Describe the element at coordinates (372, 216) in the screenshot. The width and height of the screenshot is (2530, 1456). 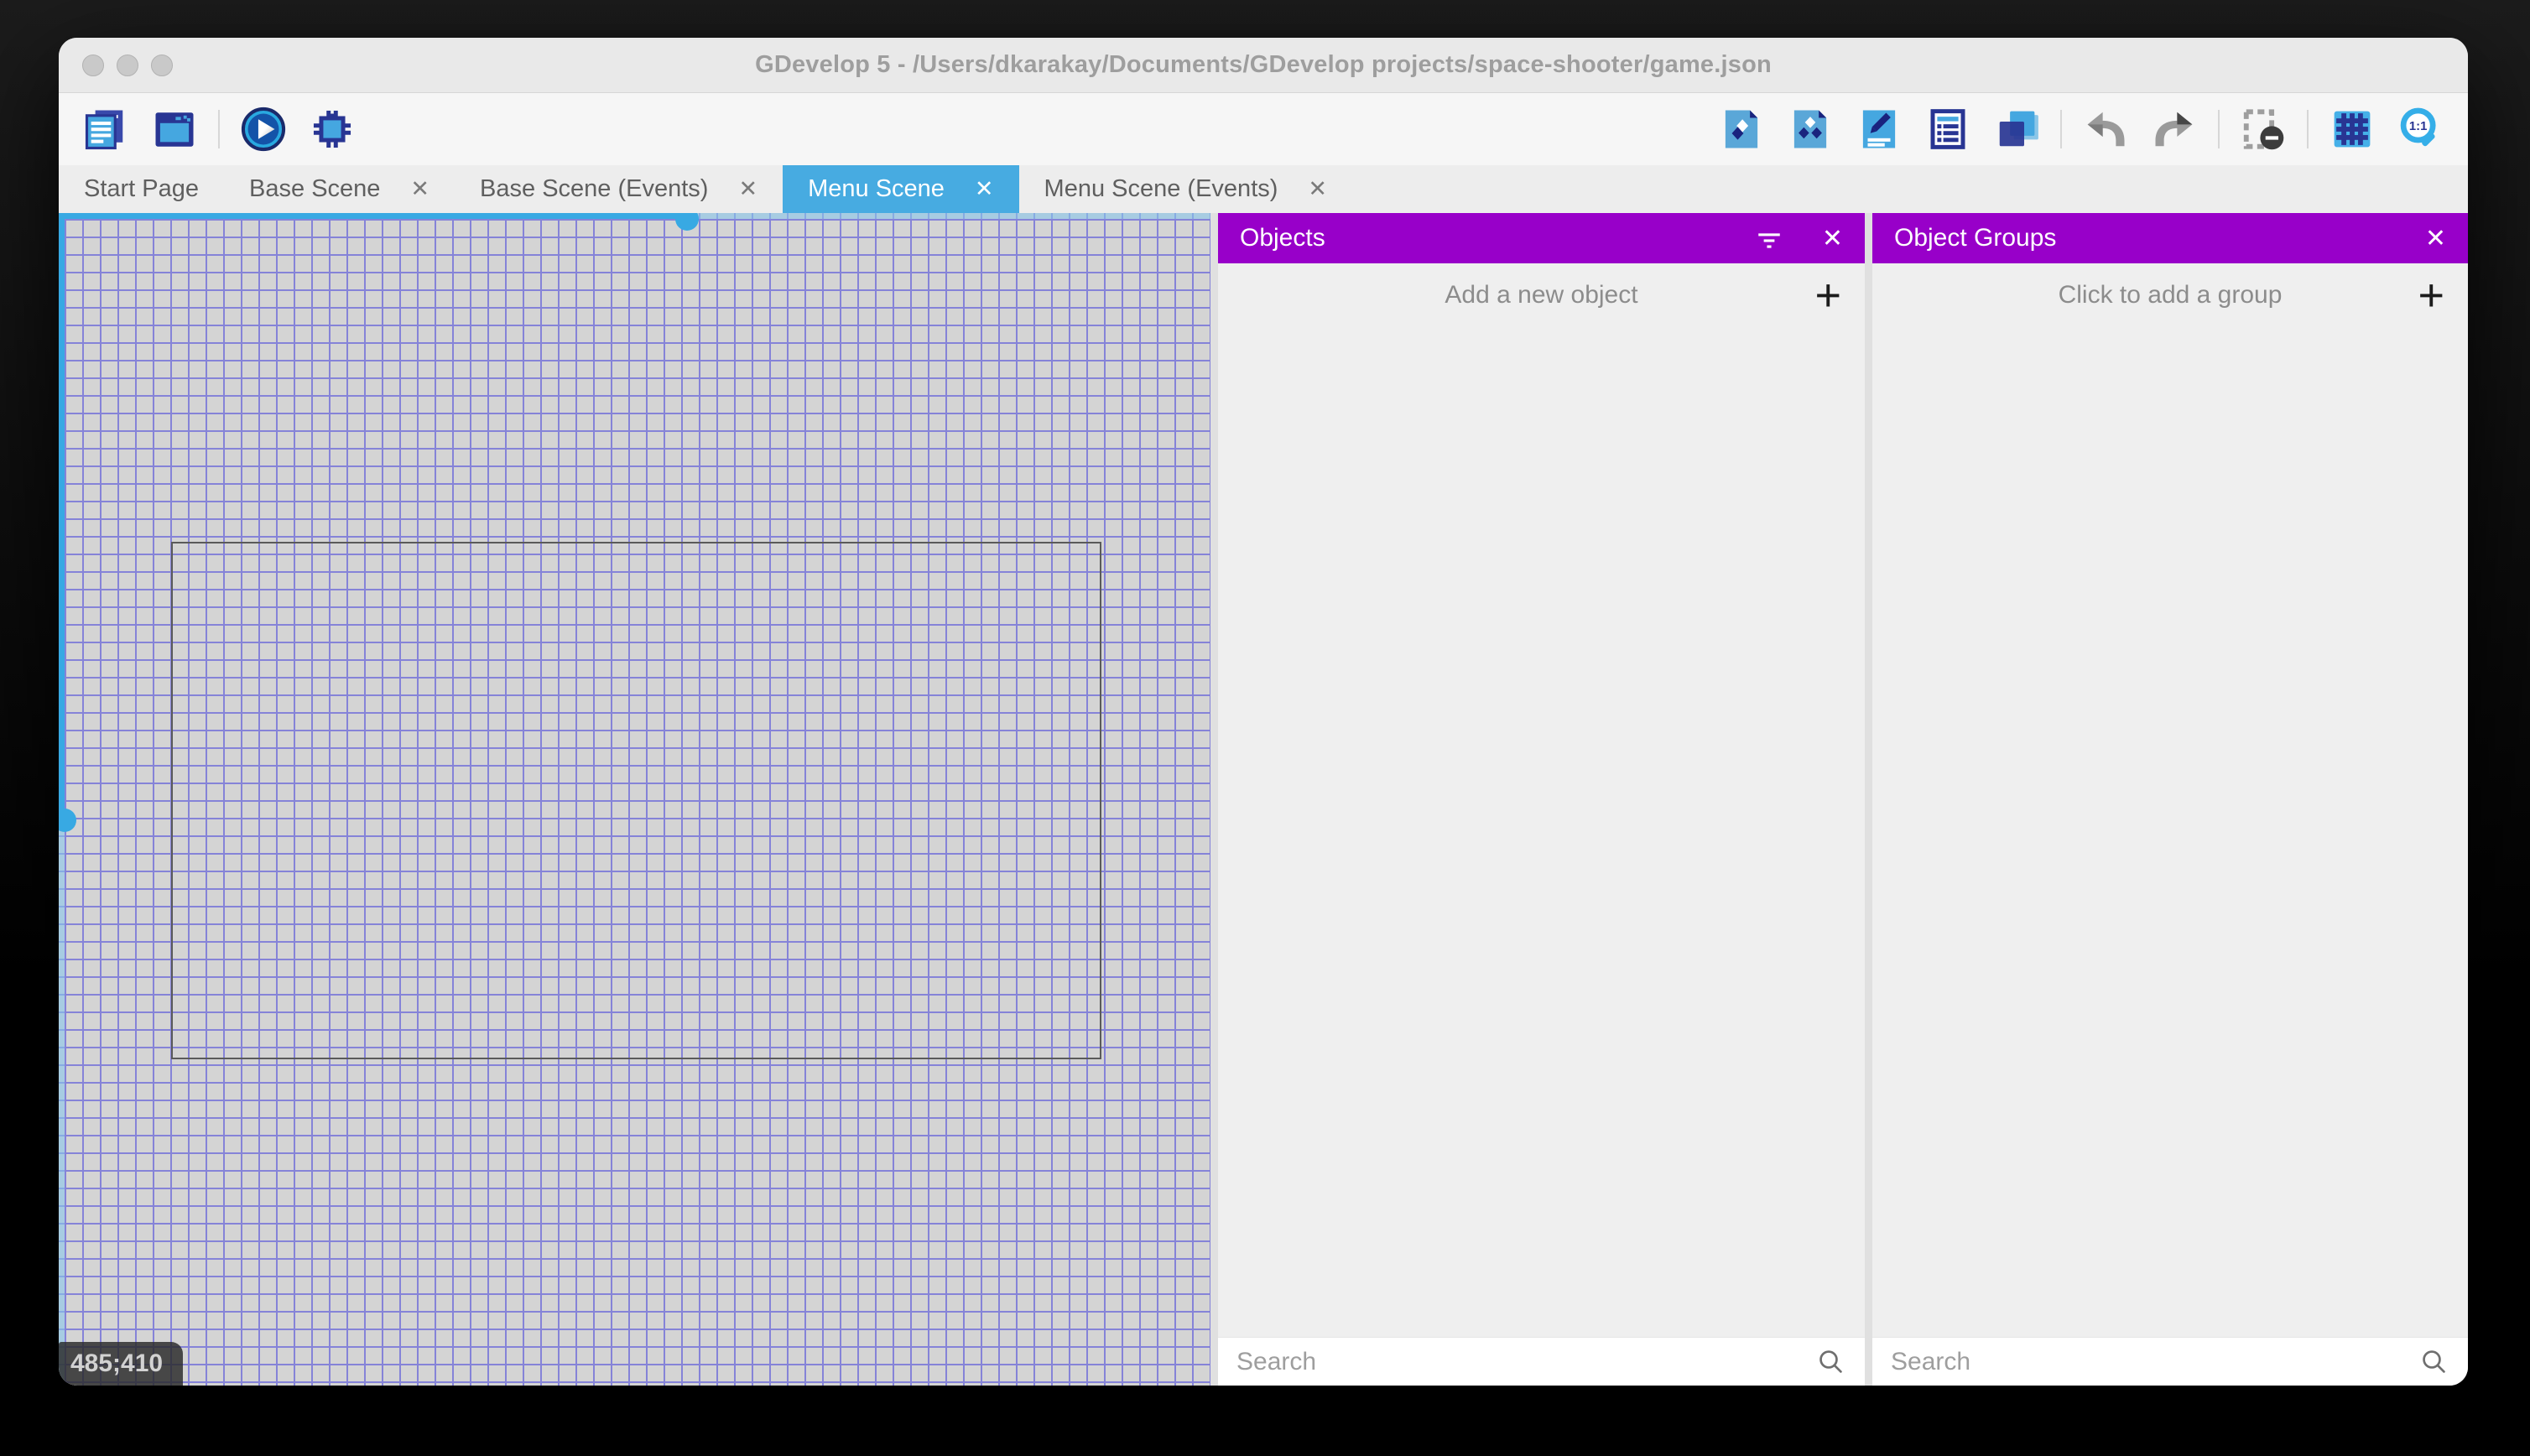
I see `horizontal-scrollbar` at that location.